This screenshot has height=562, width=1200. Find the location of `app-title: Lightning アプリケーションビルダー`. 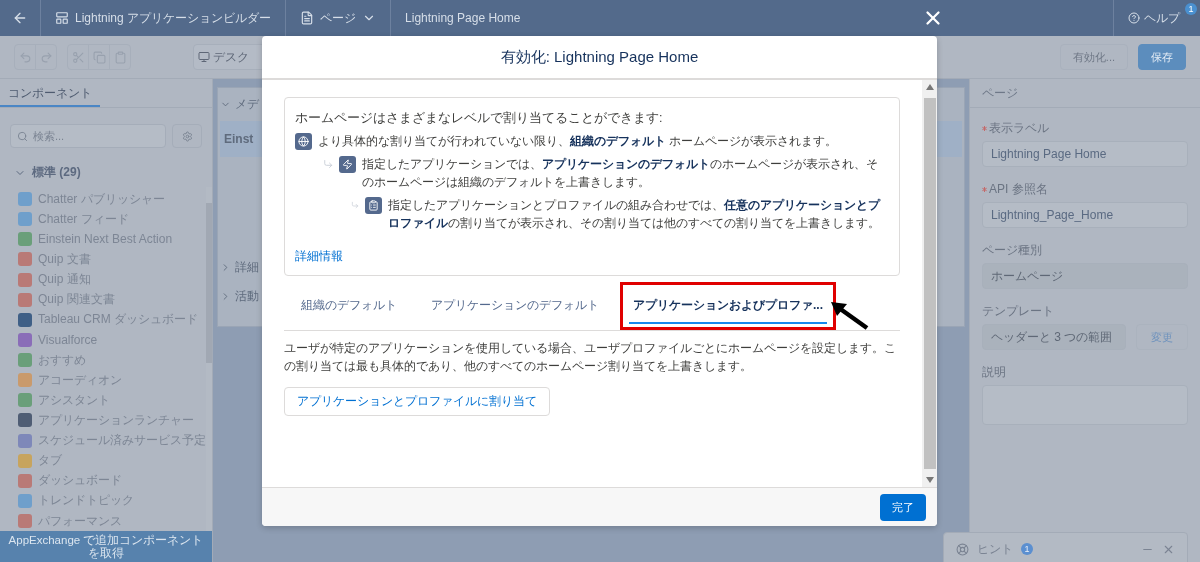

app-title: Lightning アプリケーションビルダー is located at coordinates (173, 18).